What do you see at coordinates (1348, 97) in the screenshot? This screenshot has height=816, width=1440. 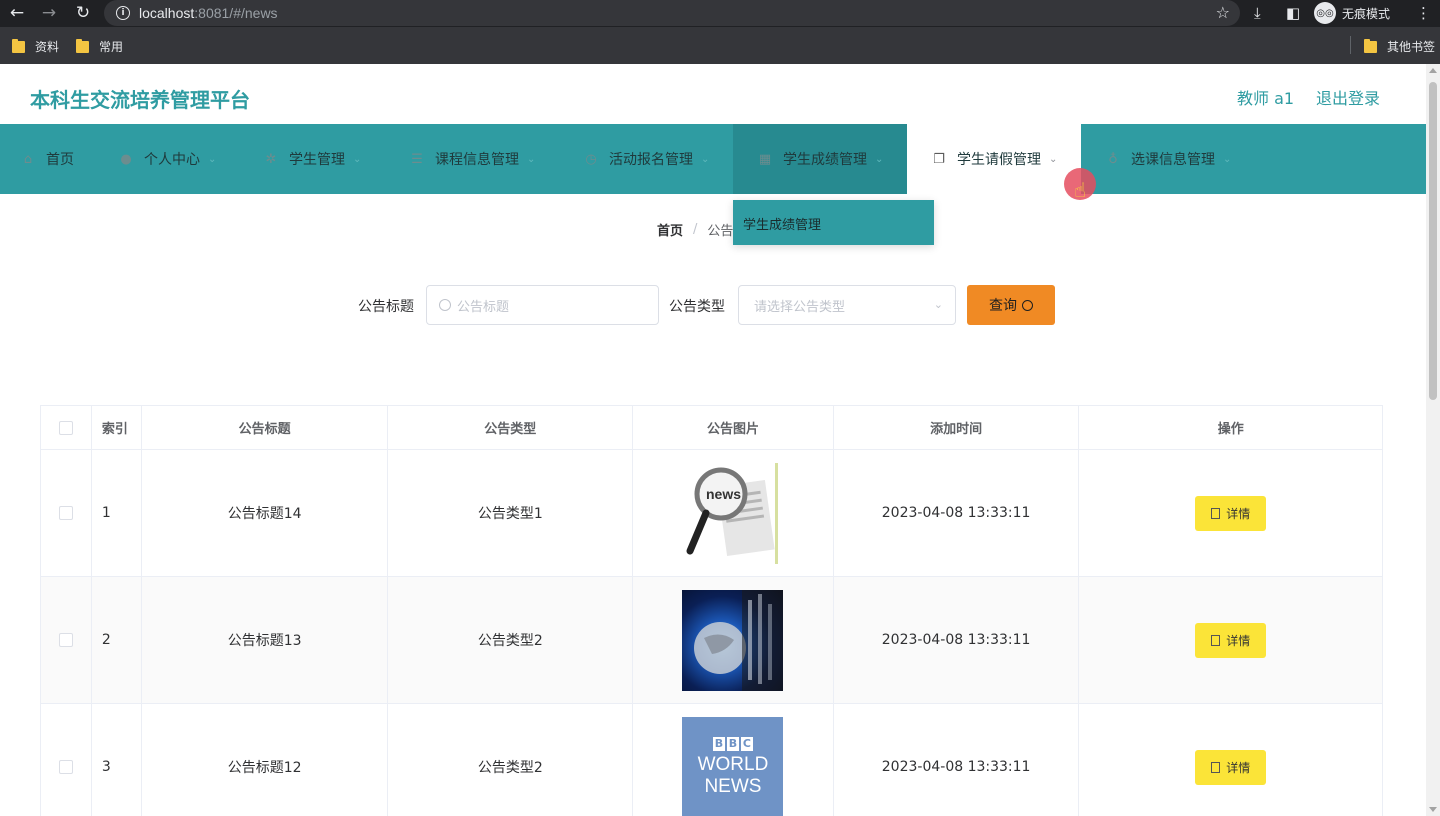 I see `logout-link: 退出登录` at bounding box center [1348, 97].